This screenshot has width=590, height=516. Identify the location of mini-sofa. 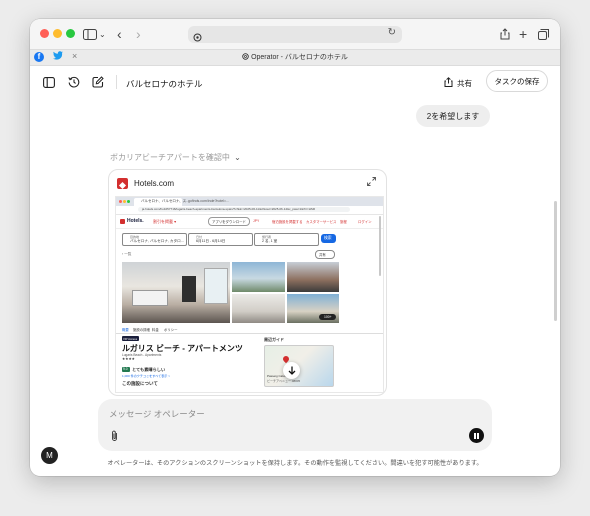
(150, 298).